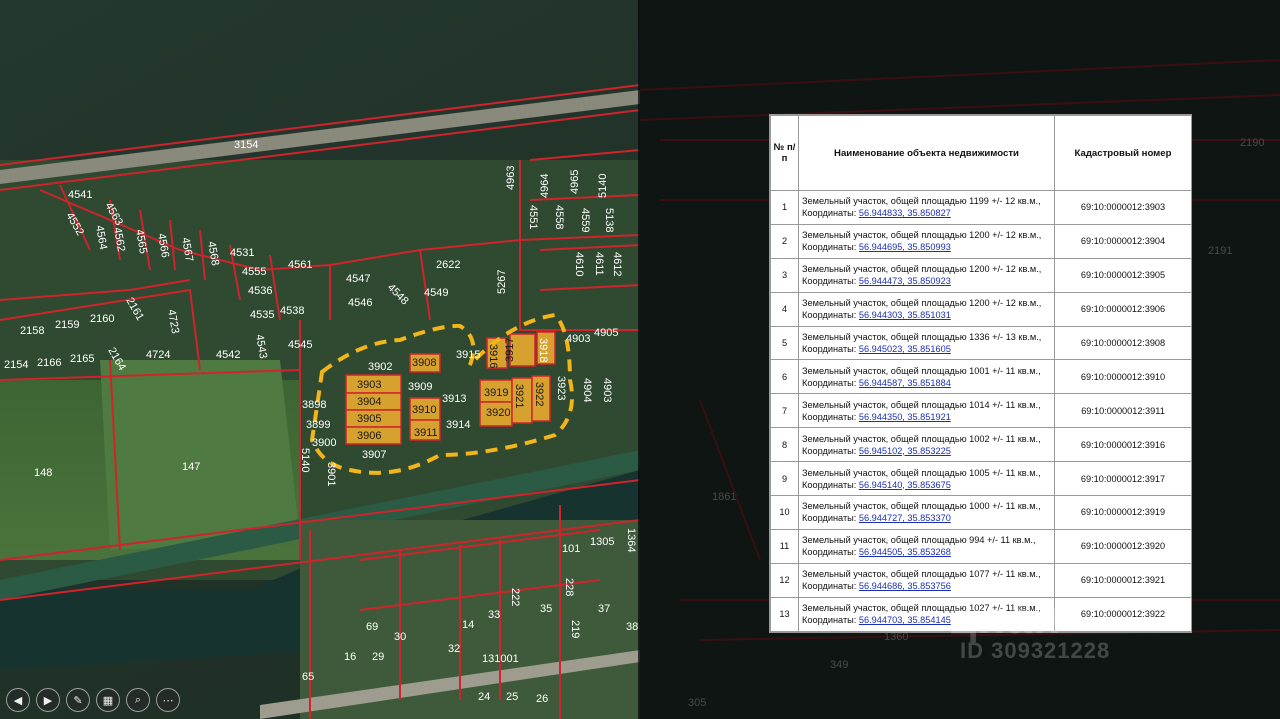 The image size is (1280, 719). I want to click on svg-text: 4536, so click(260, 291).